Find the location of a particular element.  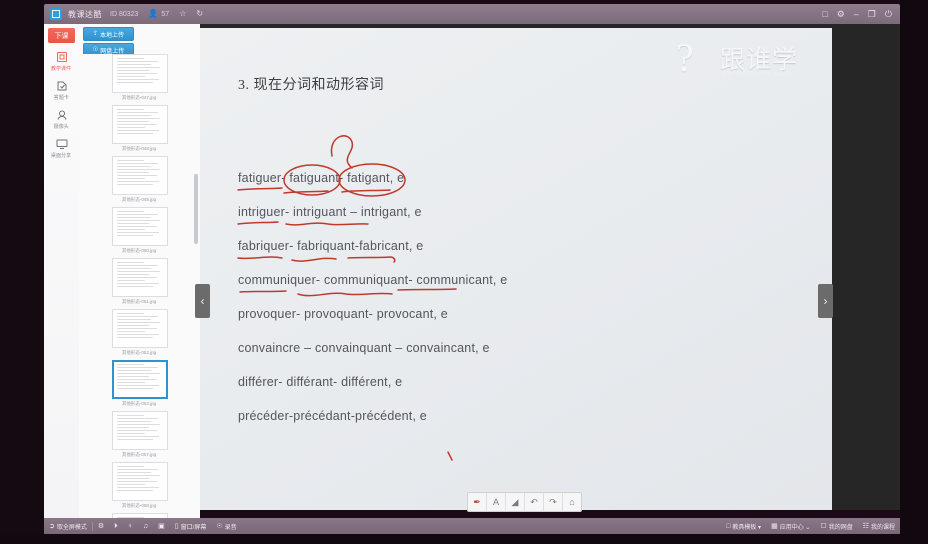

refresh-button: ↻ is located at coordinates (199, 14).